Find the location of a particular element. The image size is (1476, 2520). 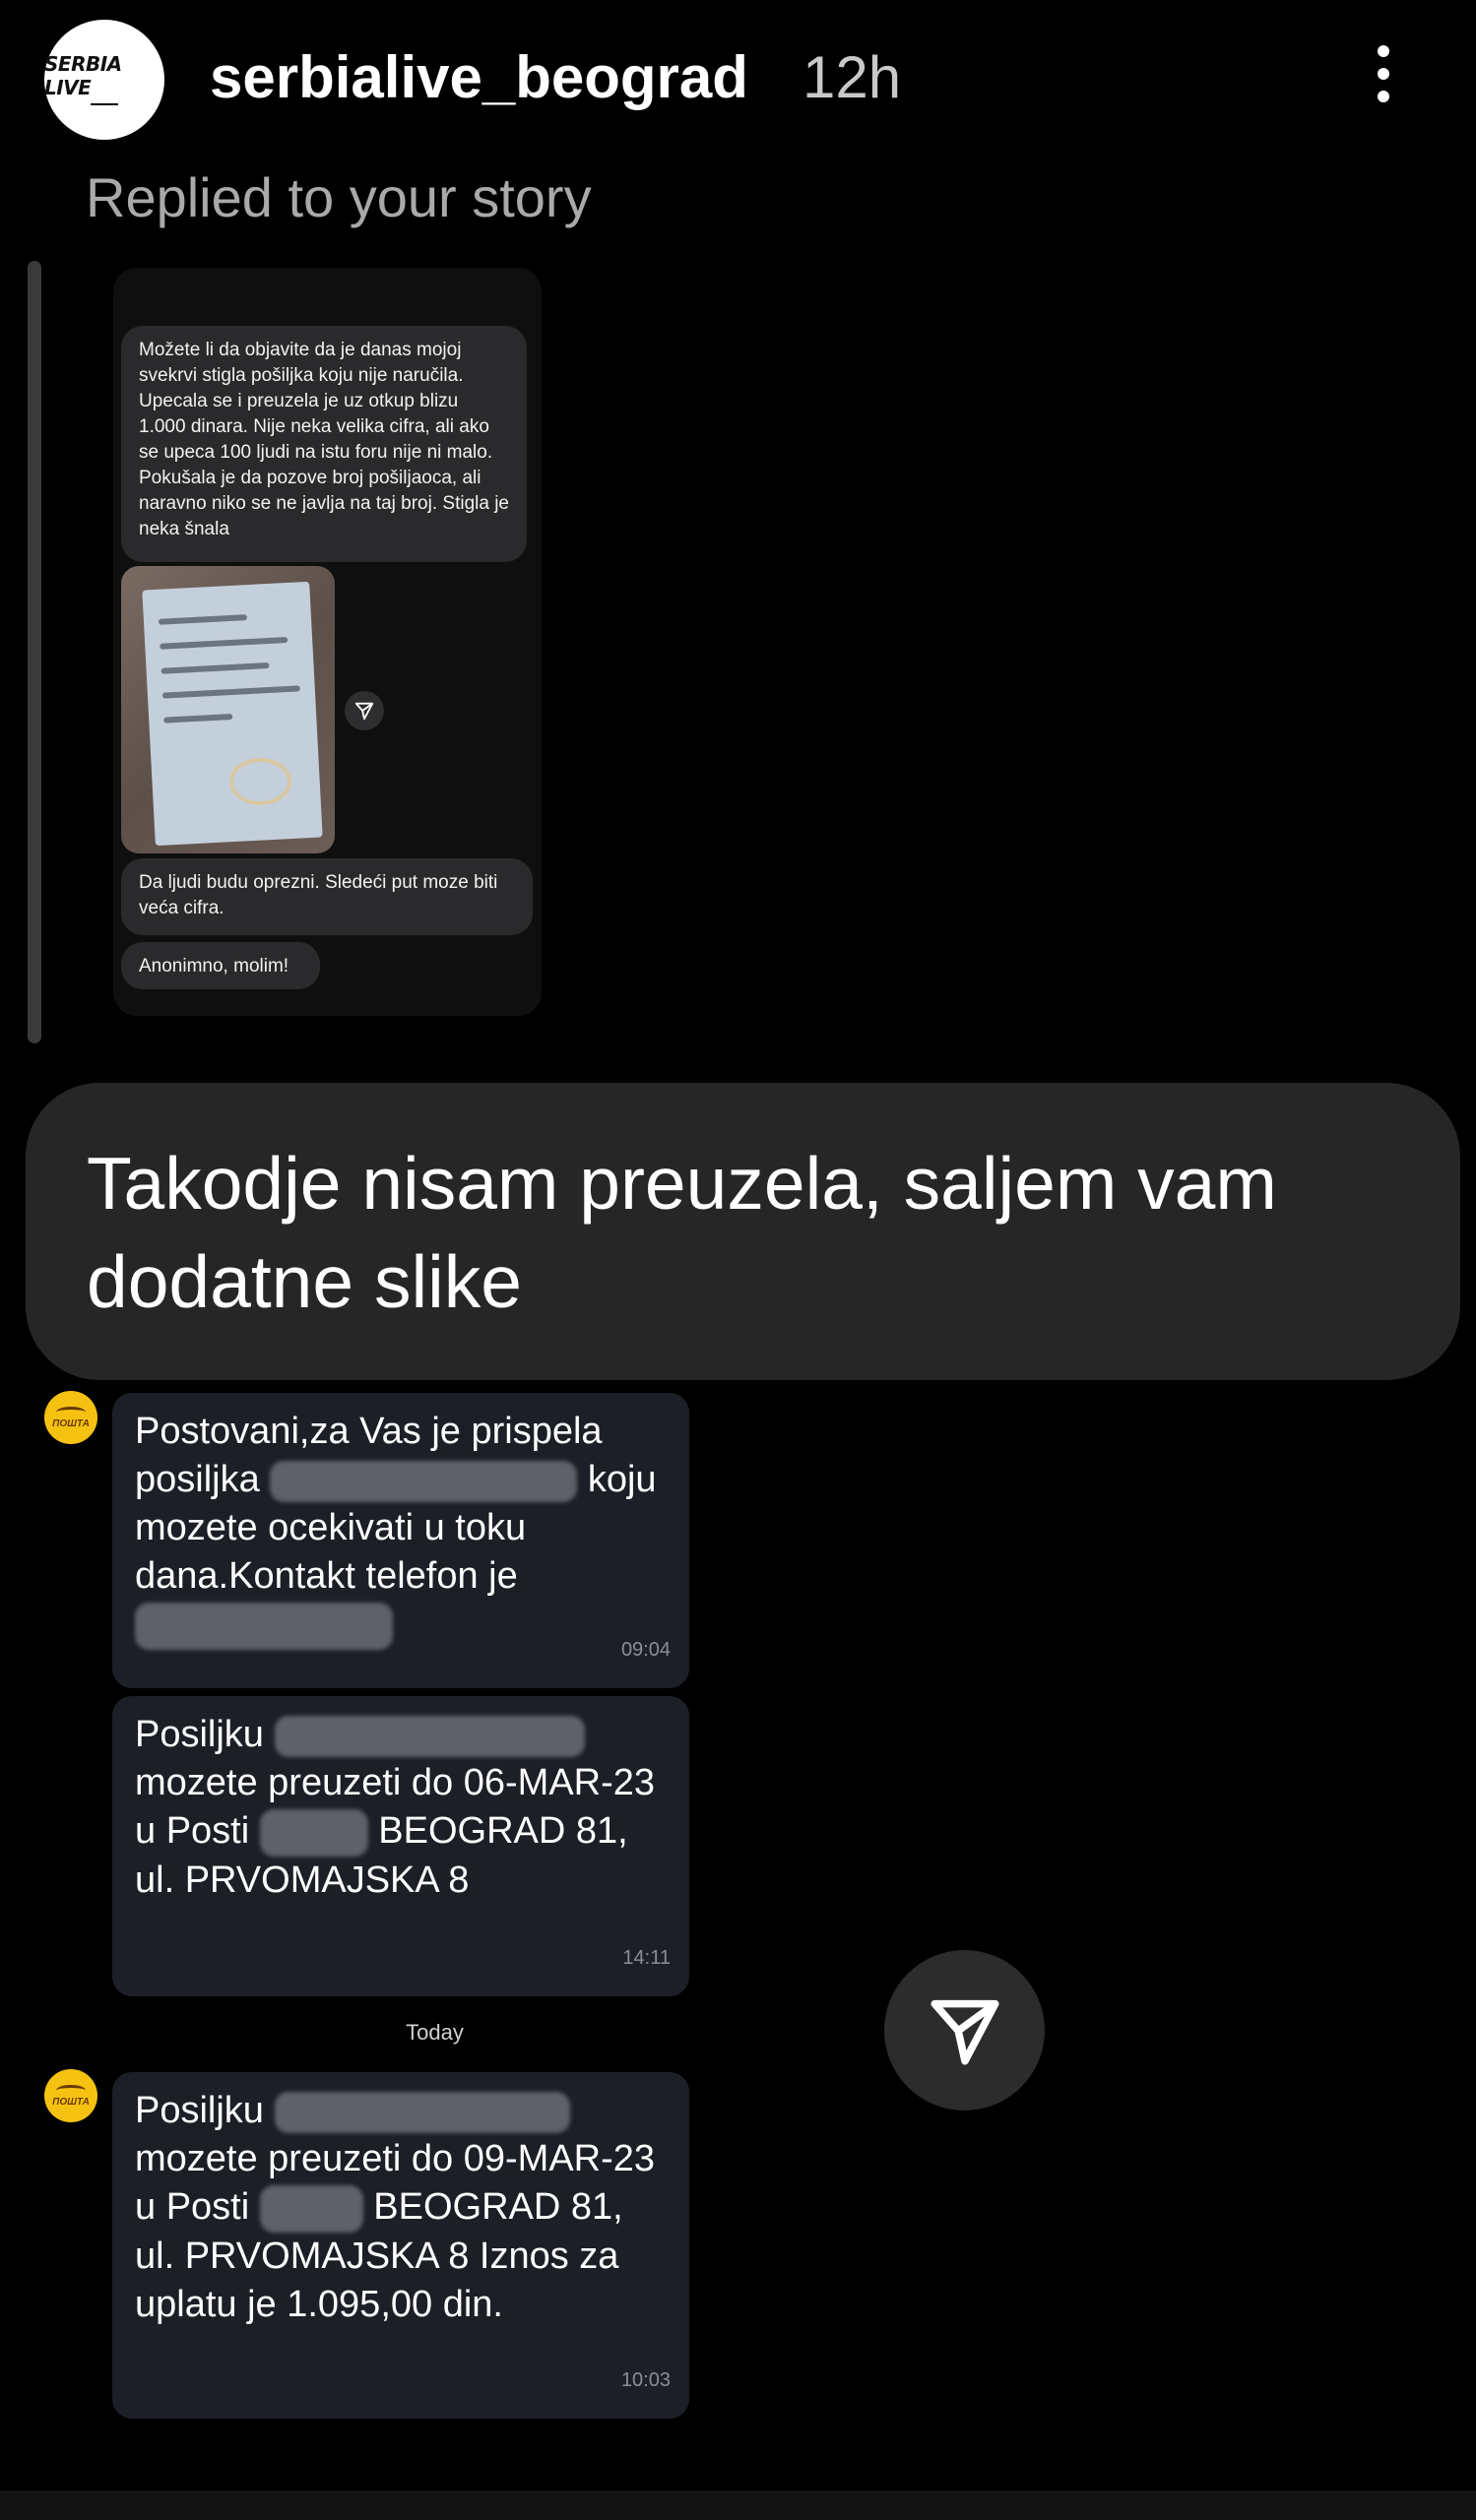

story-photo is located at coordinates (228, 709).